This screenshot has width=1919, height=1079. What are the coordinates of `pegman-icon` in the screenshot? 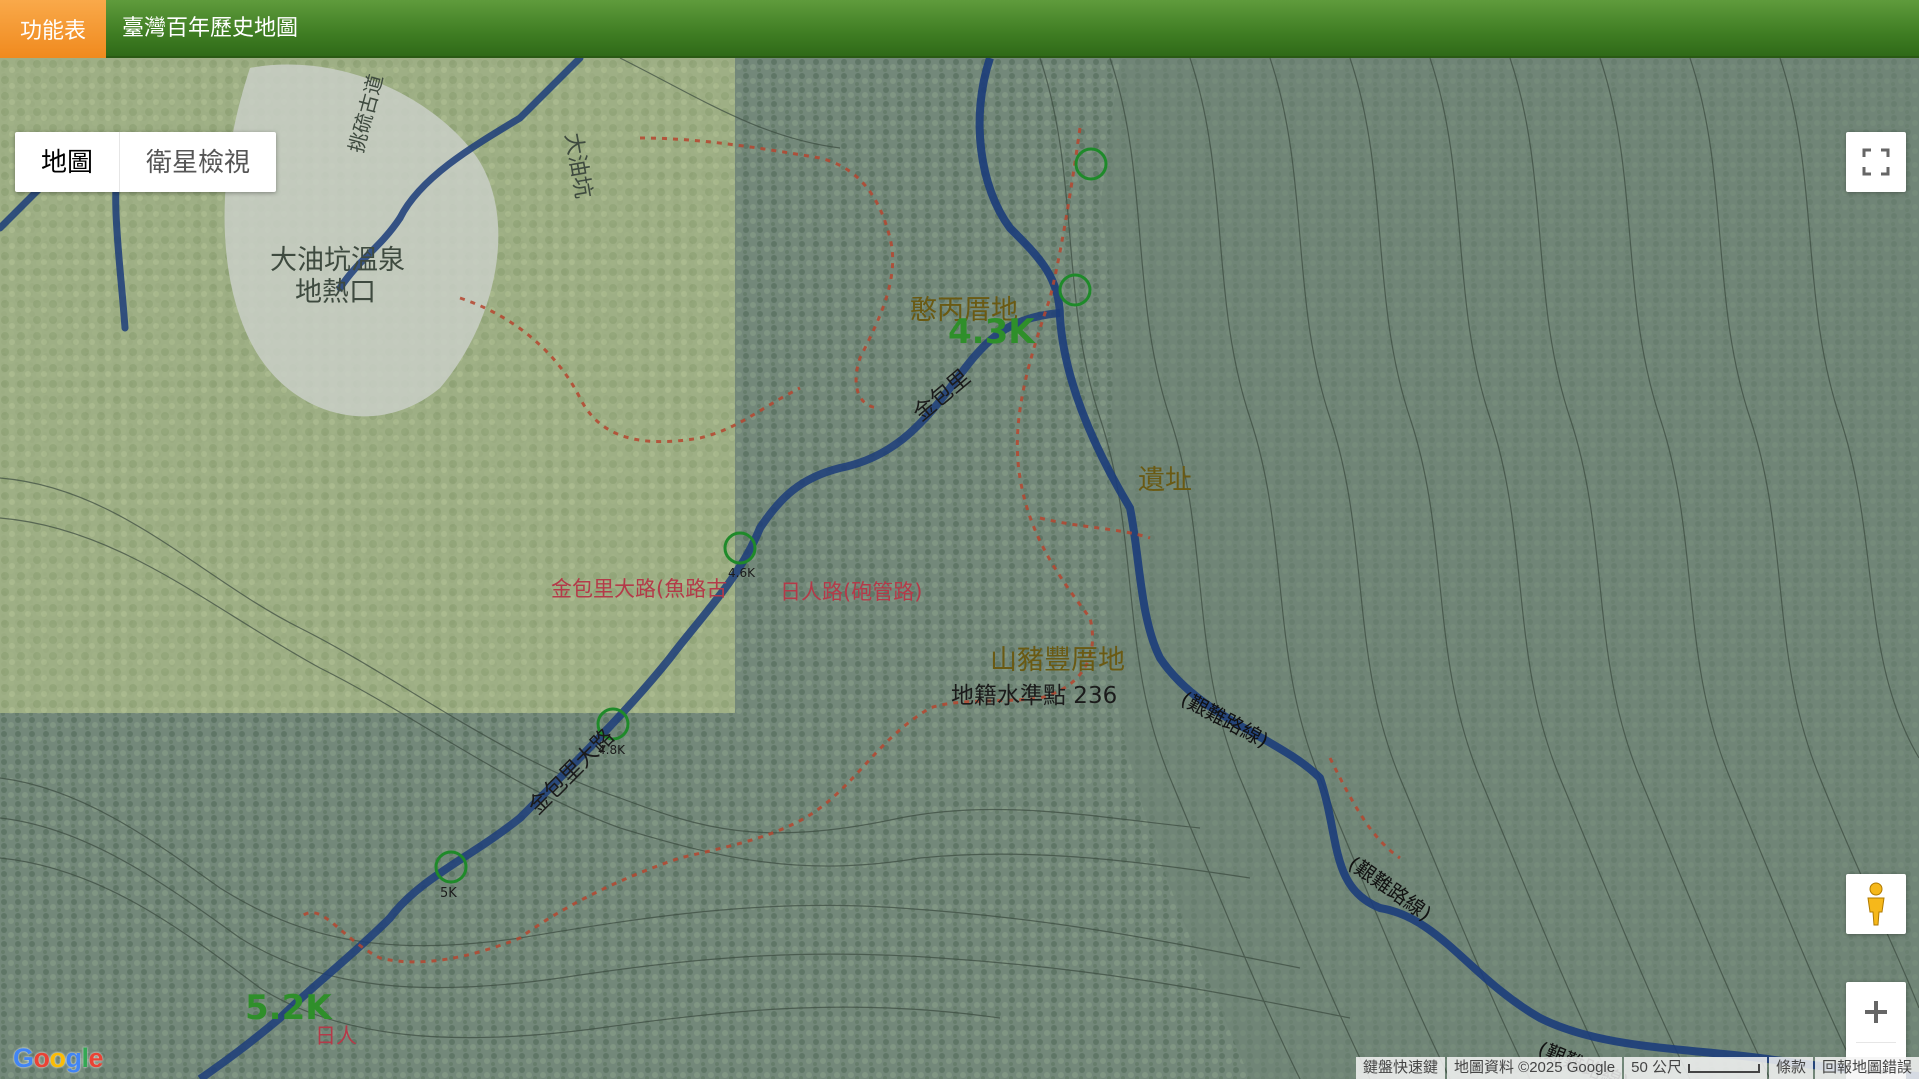 It's located at (1876, 904).